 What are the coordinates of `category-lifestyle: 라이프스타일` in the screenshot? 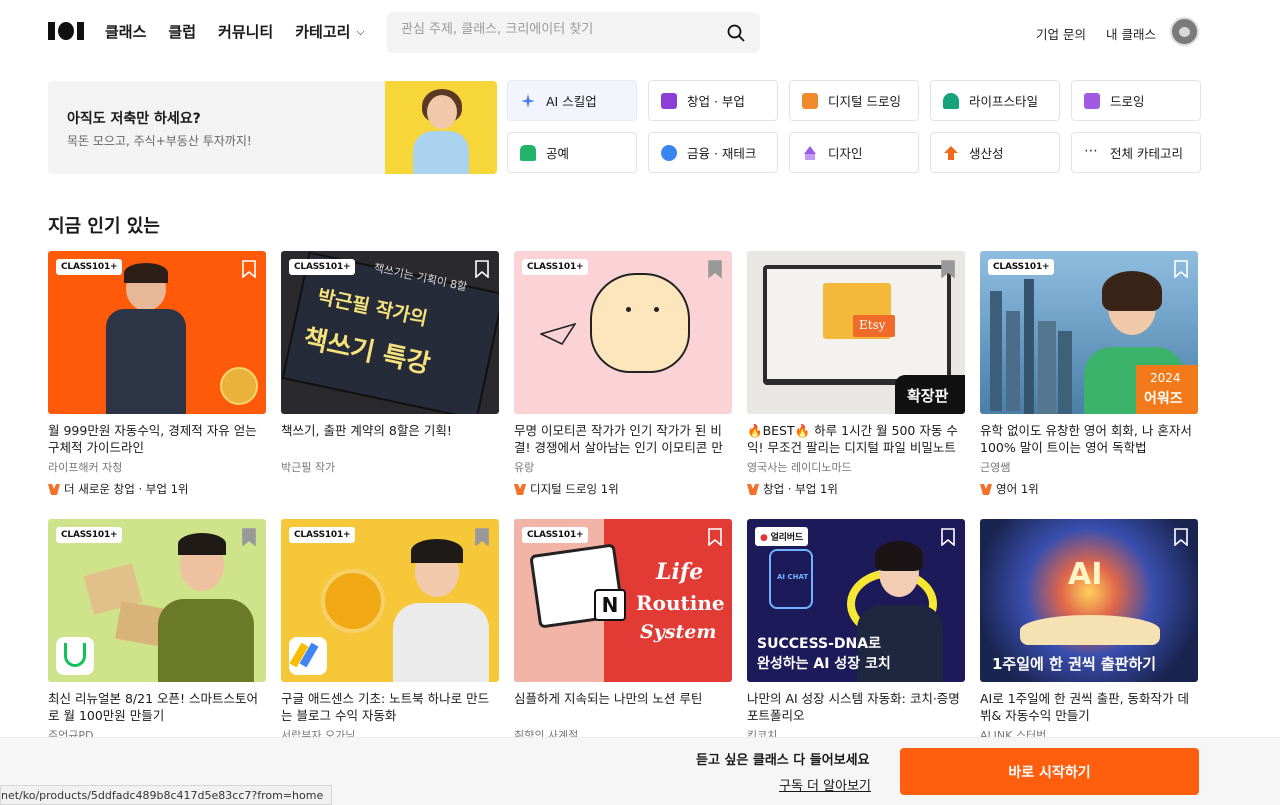 It's located at (995, 100).